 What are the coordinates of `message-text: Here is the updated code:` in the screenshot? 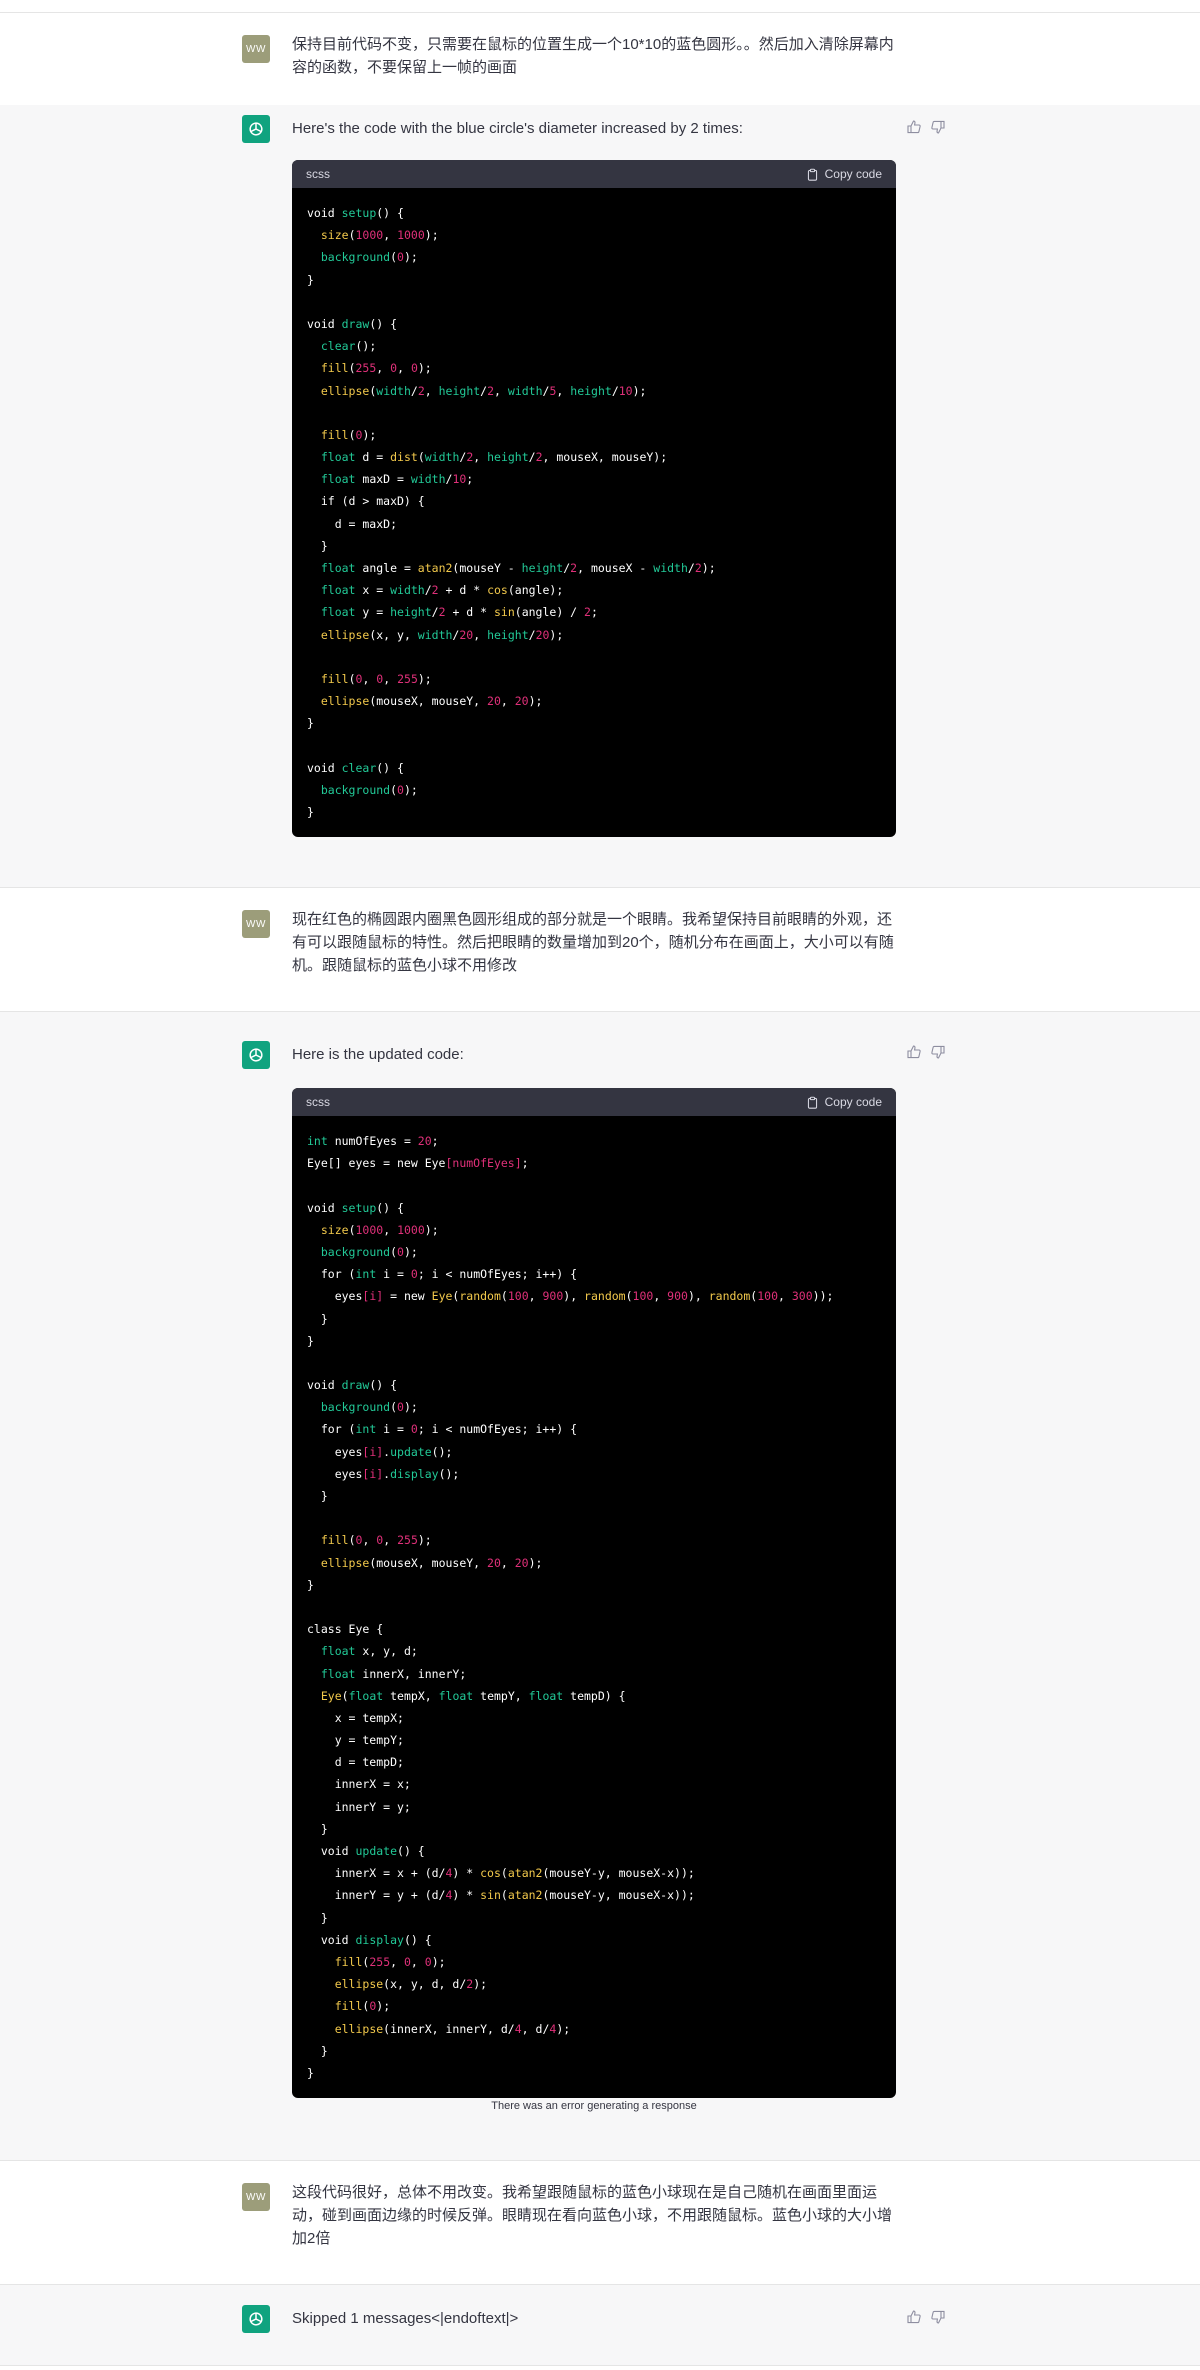 It's located at (378, 1054).